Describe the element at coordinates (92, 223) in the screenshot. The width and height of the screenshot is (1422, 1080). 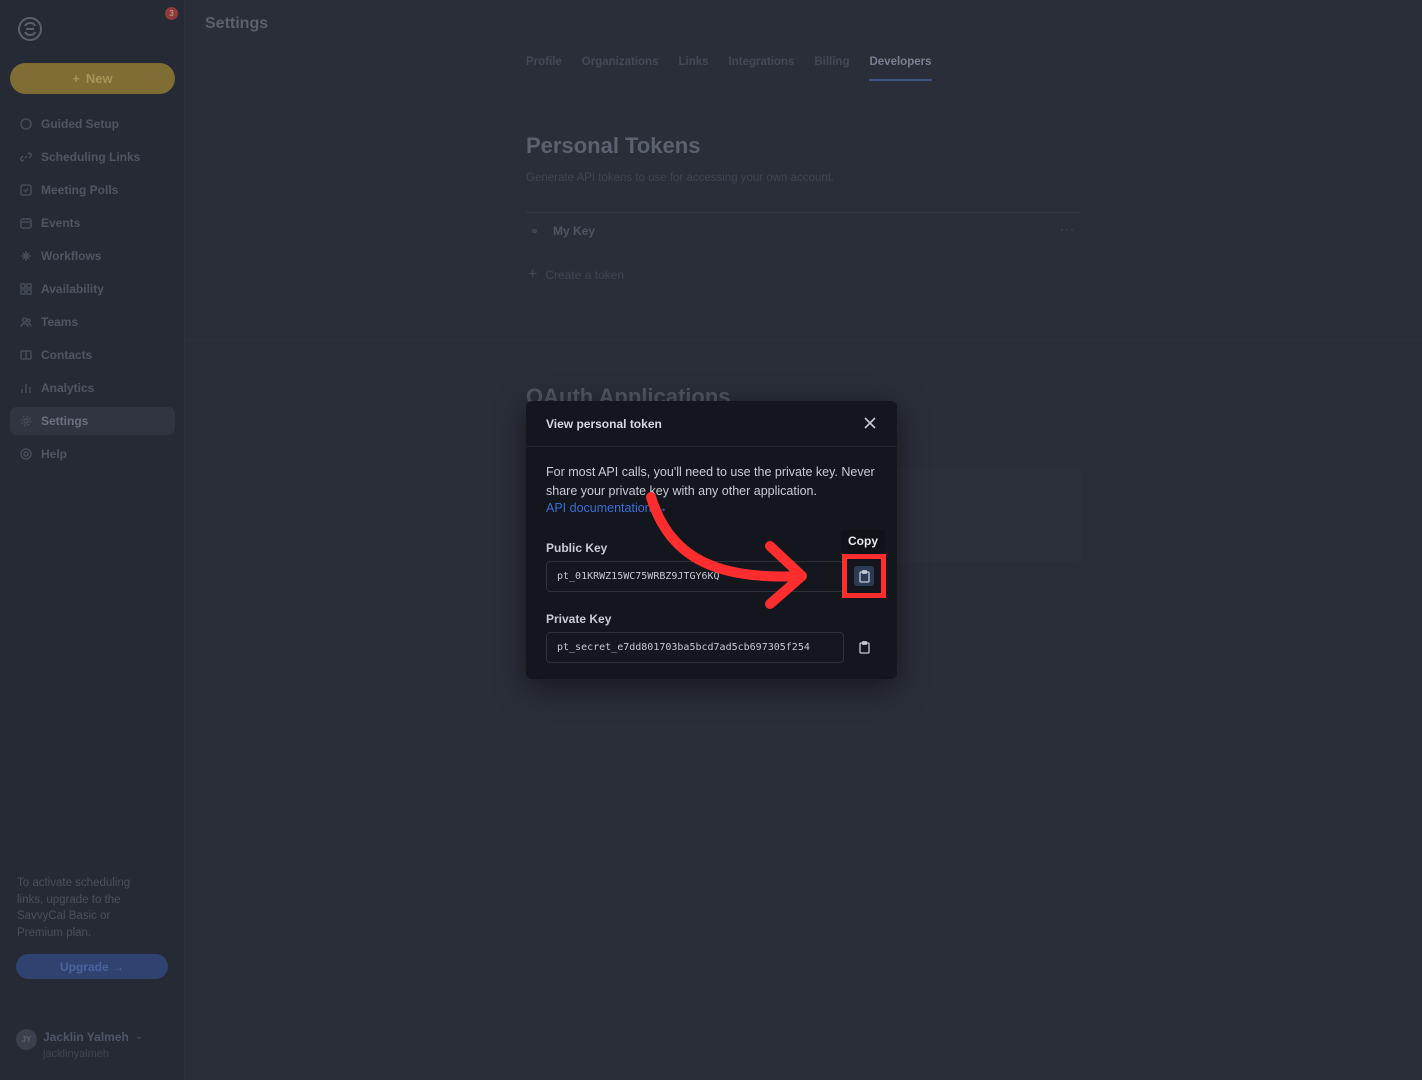
I see `sidebar-item-events: Events` at that location.